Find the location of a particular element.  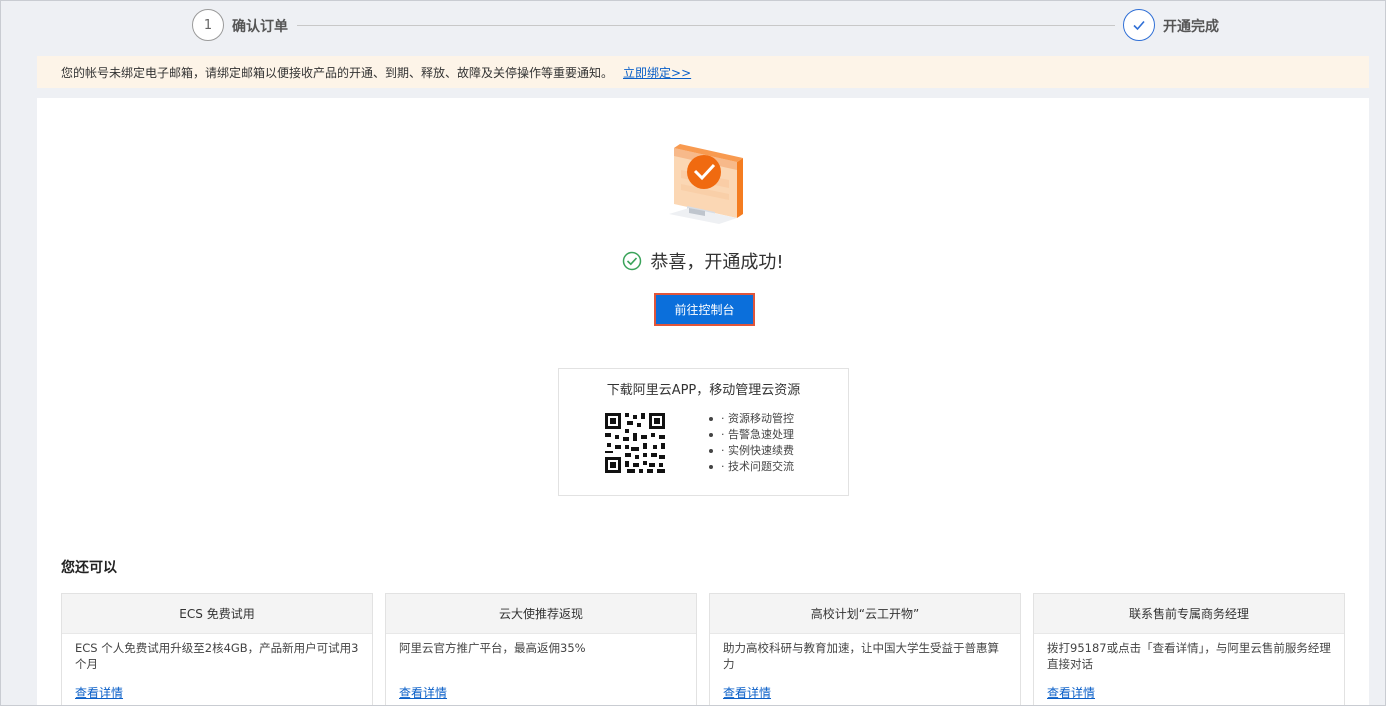

list-item: · 实例快速续费 is located at coordinates (751, 451).